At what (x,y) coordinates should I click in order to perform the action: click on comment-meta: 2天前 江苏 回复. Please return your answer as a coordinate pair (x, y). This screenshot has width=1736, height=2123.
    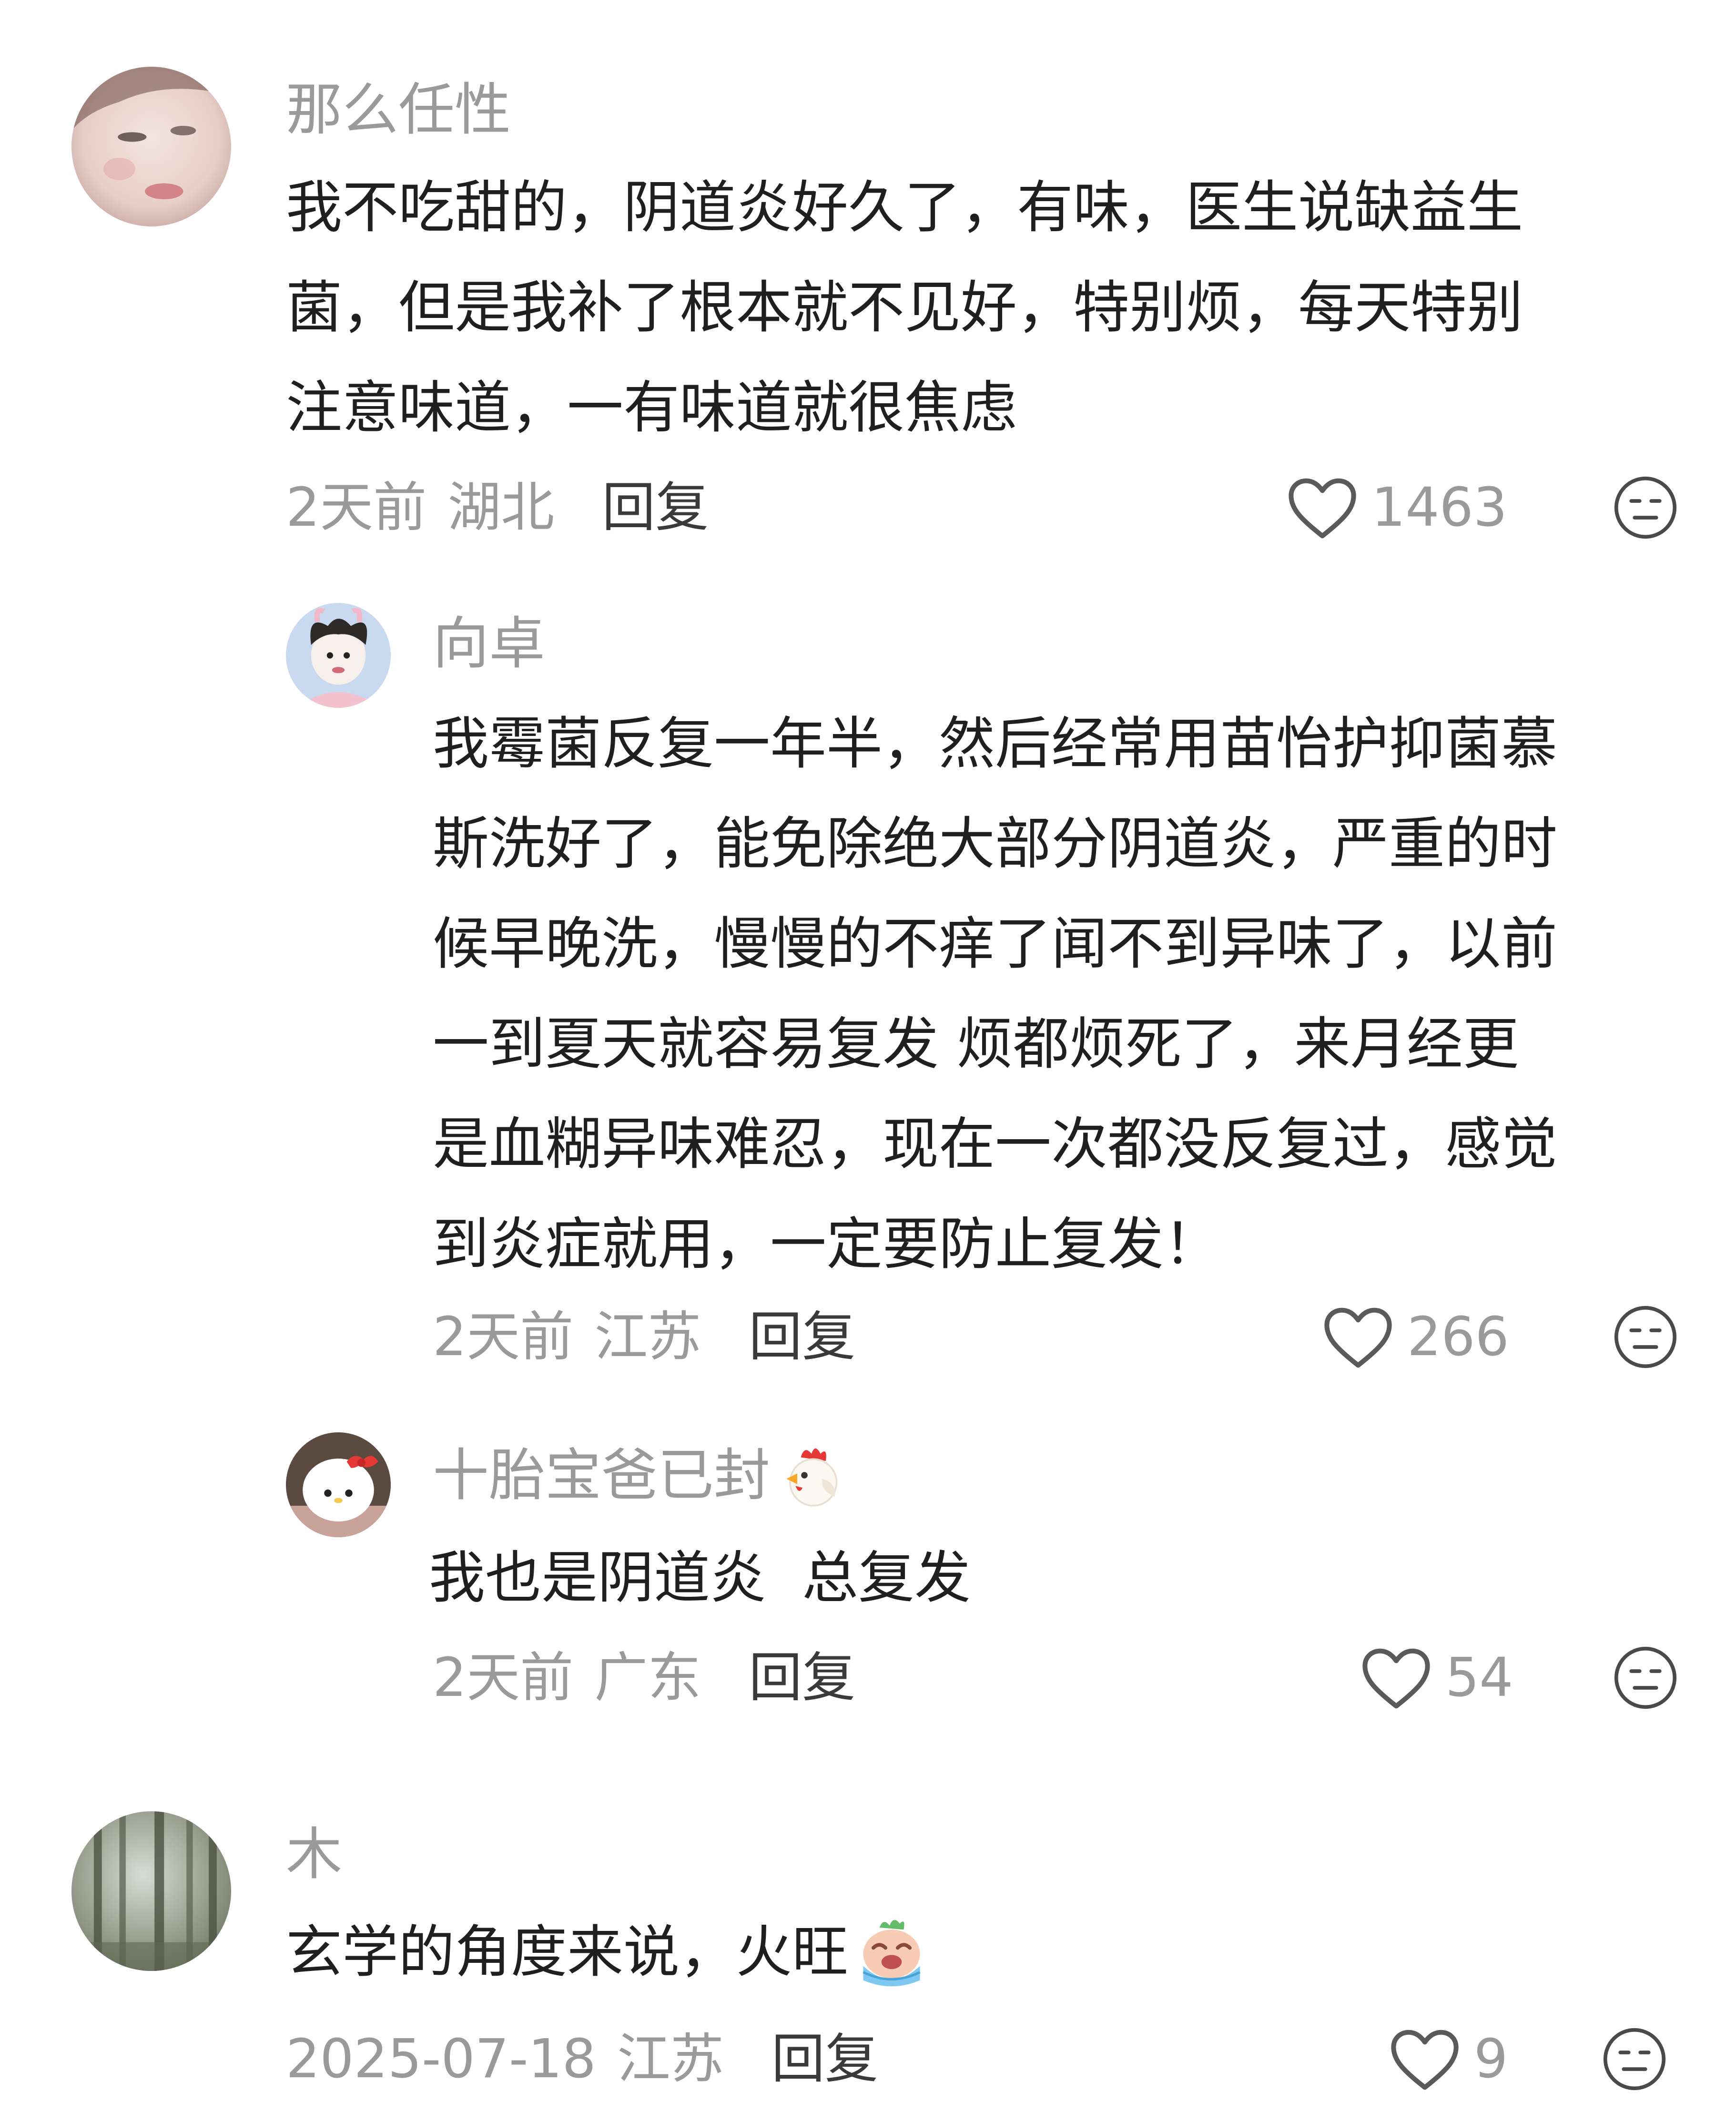
    Looking at the image, I should click on (644, 1337).